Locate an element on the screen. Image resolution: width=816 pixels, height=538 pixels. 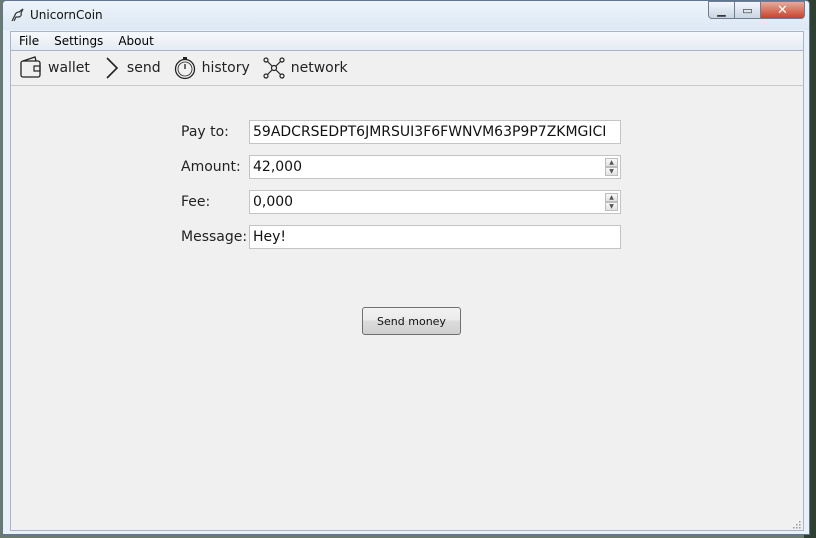
amount-label: Amount: is located at coordinates (211, 167).